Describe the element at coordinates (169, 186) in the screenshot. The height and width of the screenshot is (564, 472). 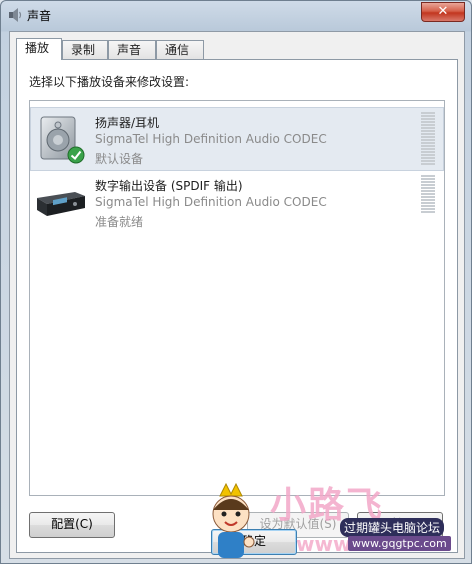
I see `device-name: 数字输出设备 (SPDIF 输出)` at that location.